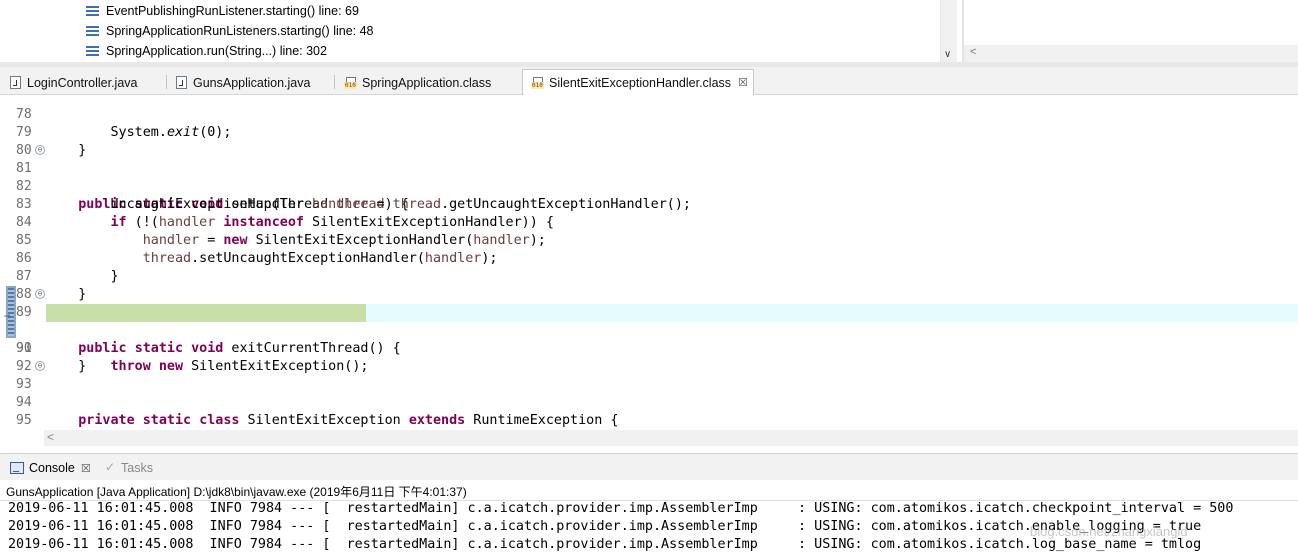 The width and height of the screenshot is (1298, 554). I want to click on code-line: 79 }, so click(649, 132).